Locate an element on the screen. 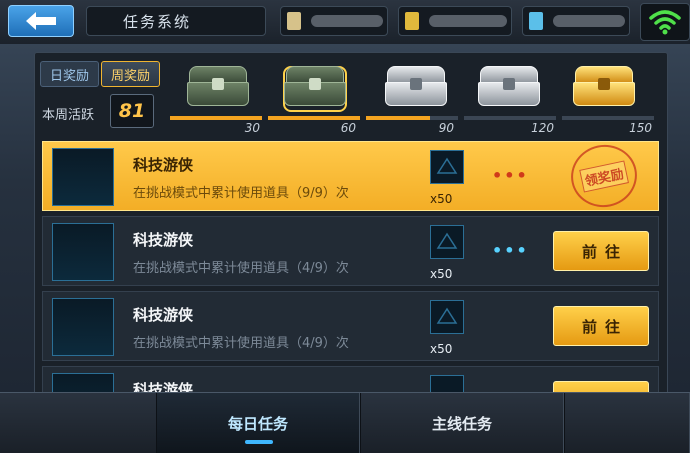 The height and width of the screenshot is (453, 690). milestone-value: 60 is located at coordinates (348, 128).